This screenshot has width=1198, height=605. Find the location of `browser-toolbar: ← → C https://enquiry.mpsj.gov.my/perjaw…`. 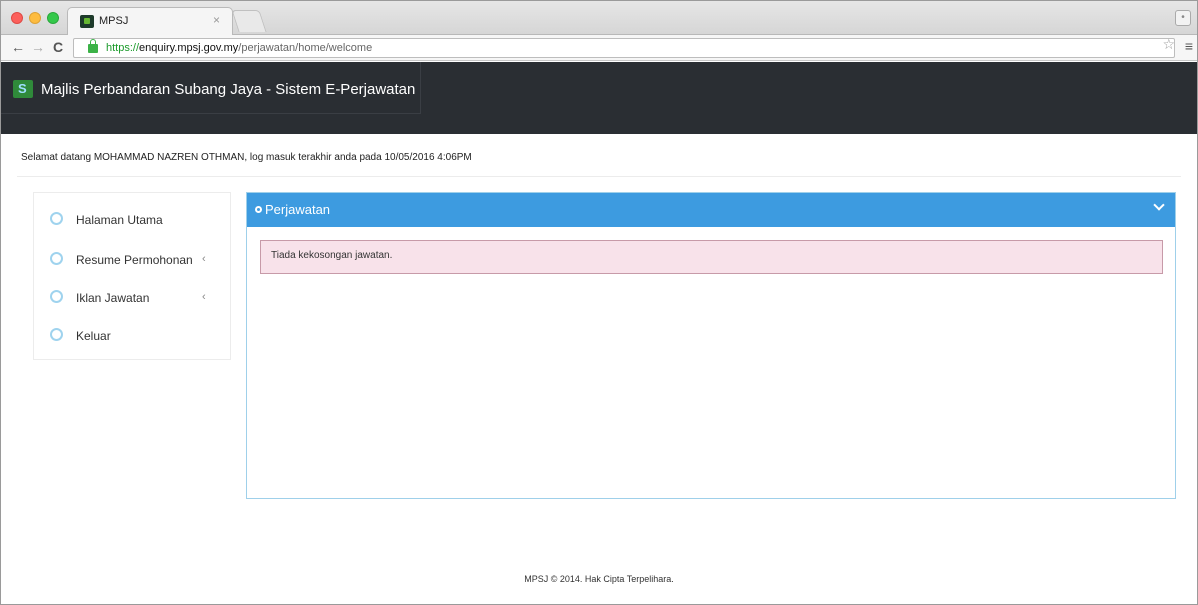

browser-toolbar: ← → C https://enquiry.mpsj.gov.my/perjaw… is located at coordinates (599, 48).